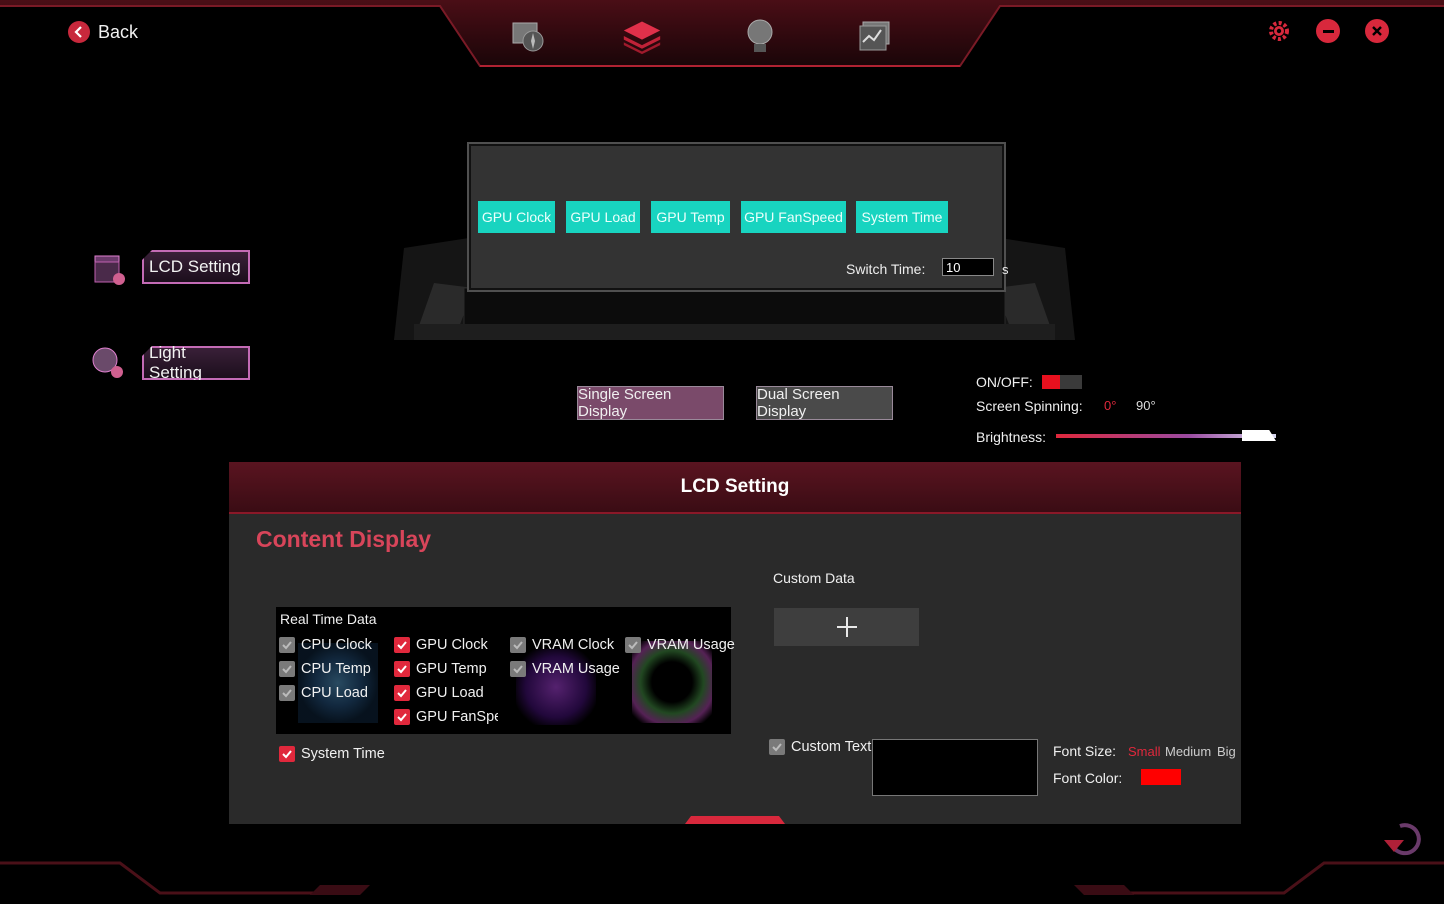  I want to click on checkbox-vram-clock: VRAM Clock, so click(562, 645).